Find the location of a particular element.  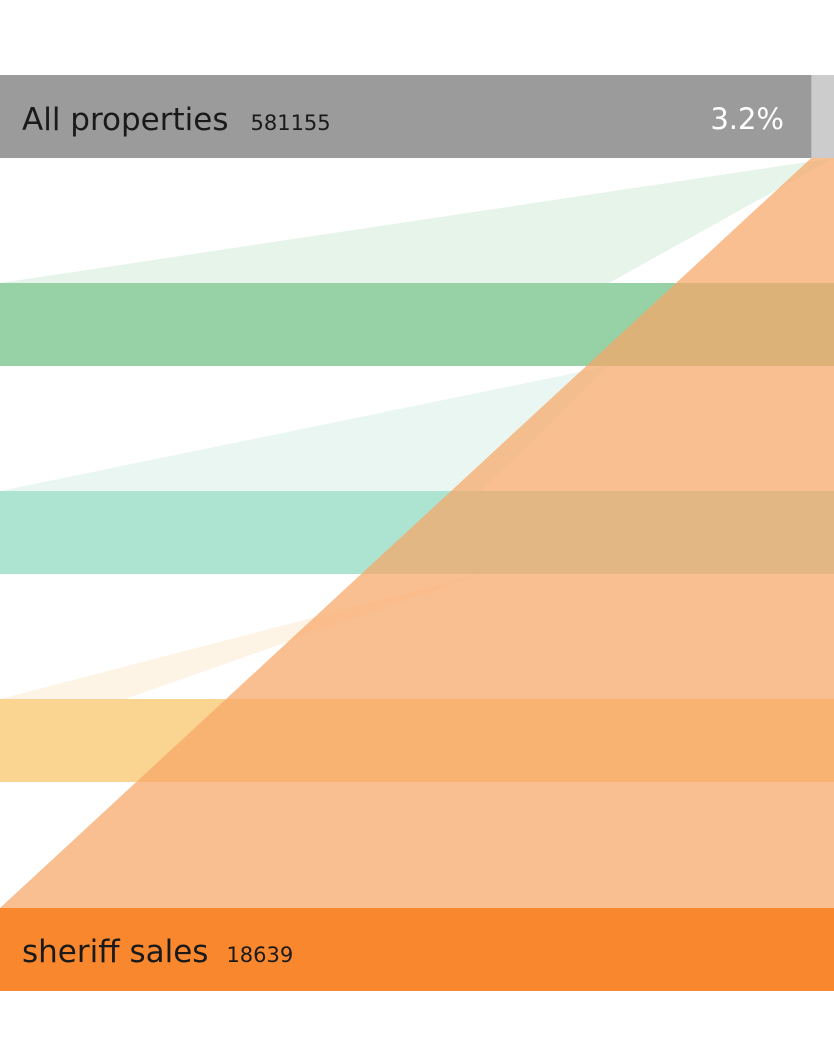

top-bar-highlight is located at coordinates (822, 116).